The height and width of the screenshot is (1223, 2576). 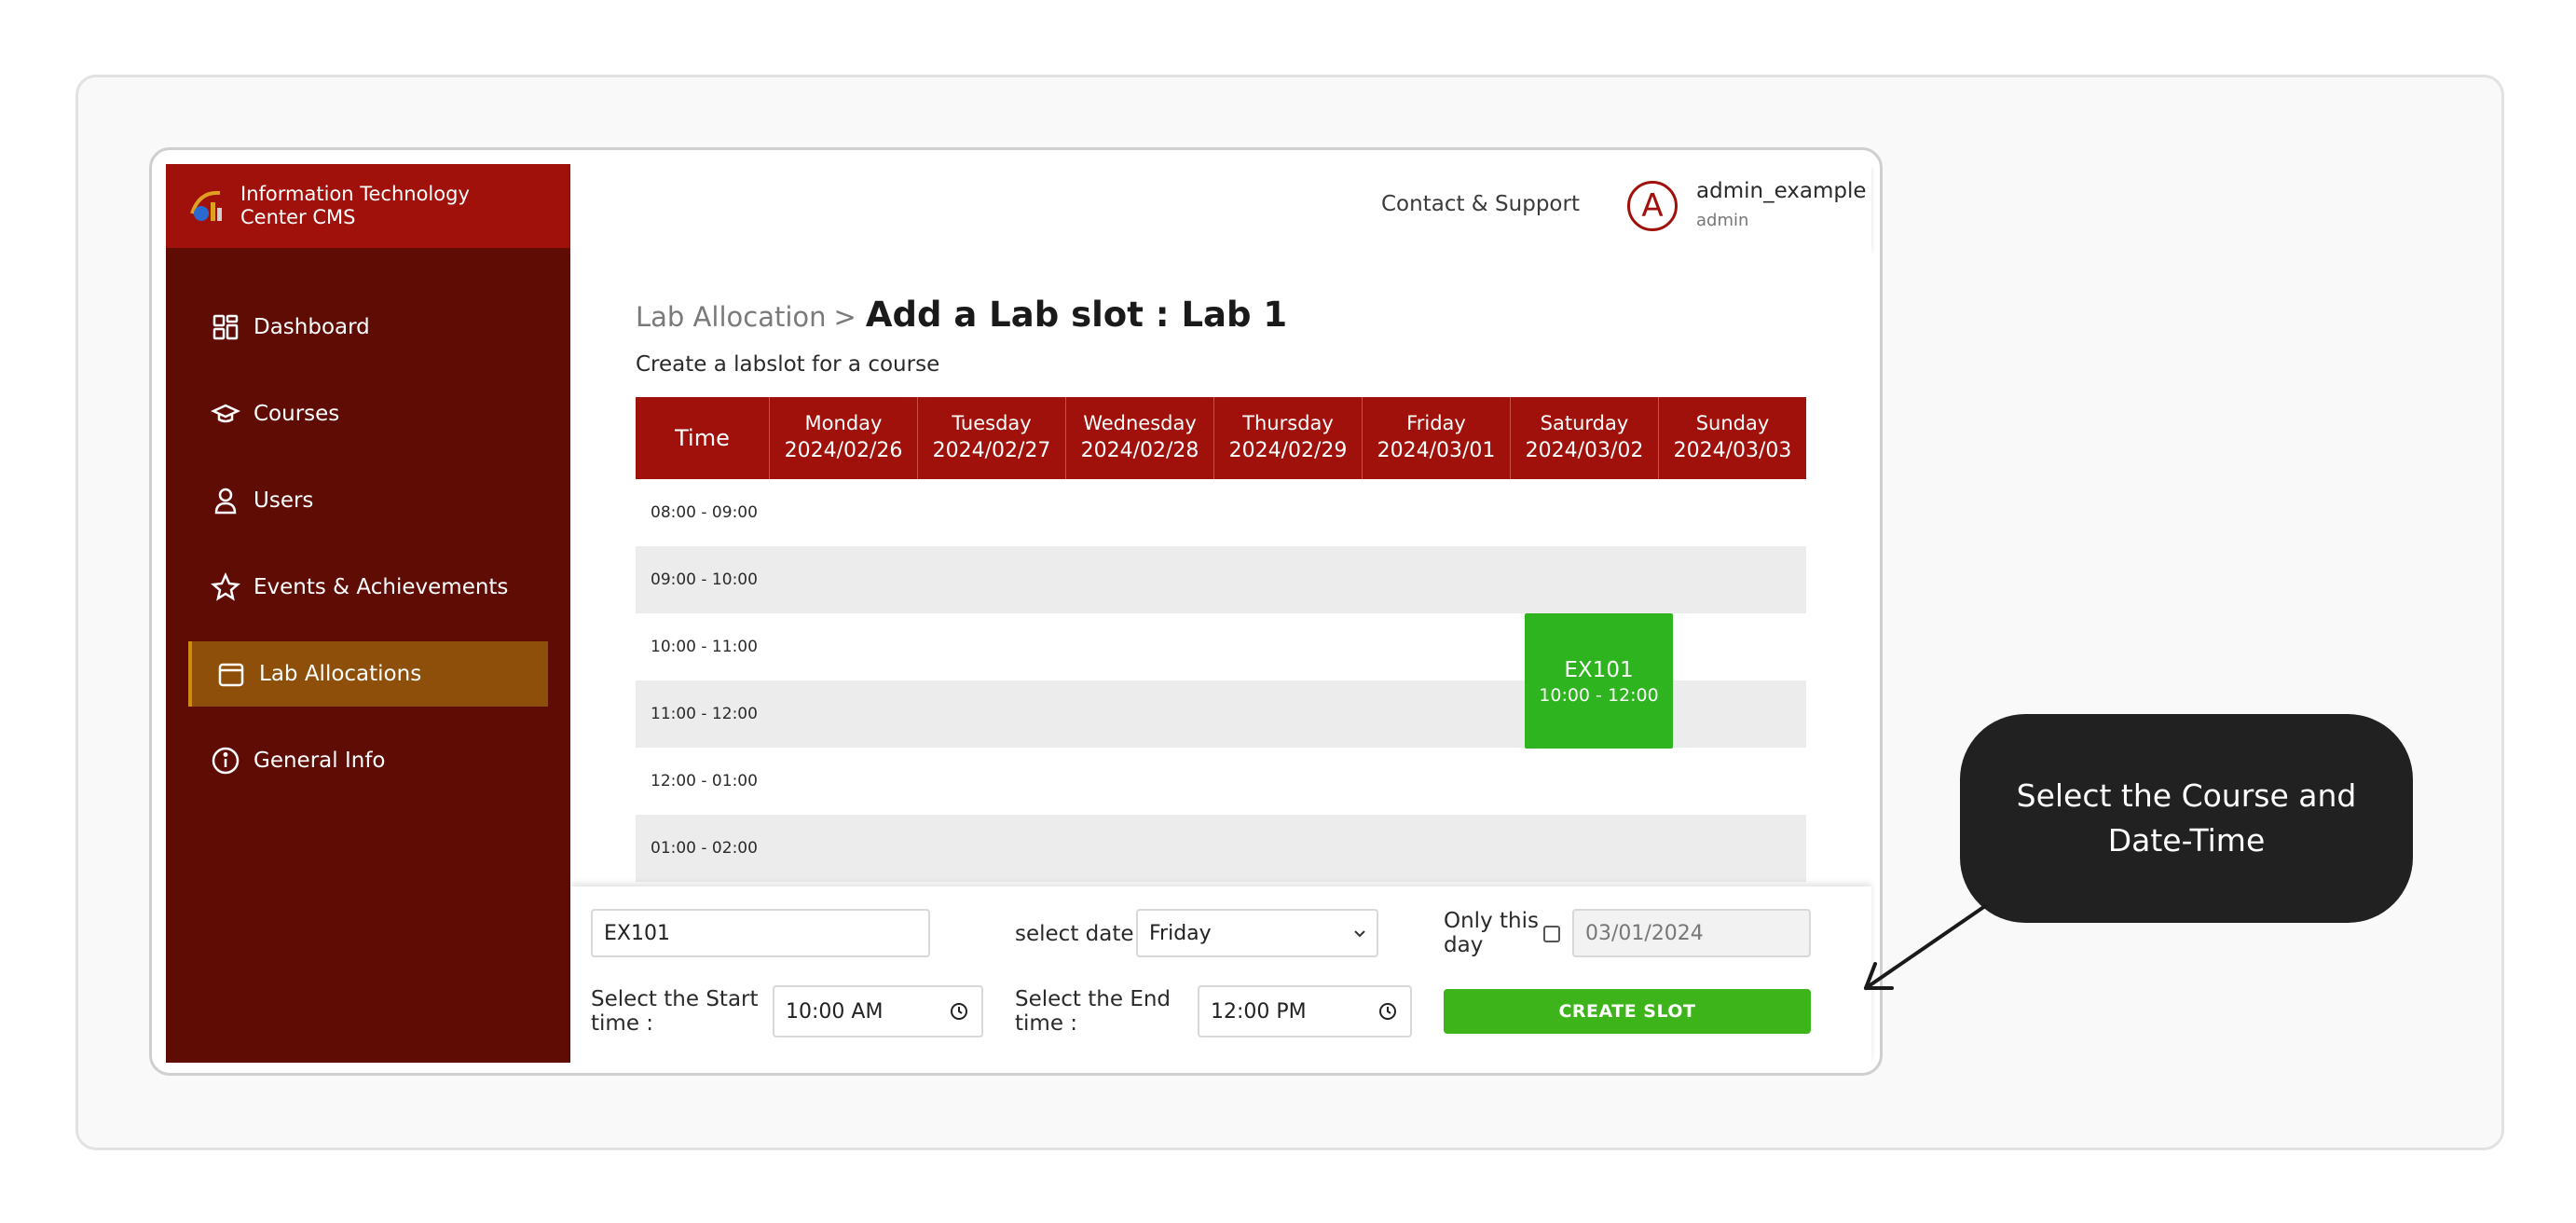 What do you see at coordinates (1259, 1011) in the screenshot?
I see `end-time-value: 12:00 PM` at bounding box center [1259, 1011].